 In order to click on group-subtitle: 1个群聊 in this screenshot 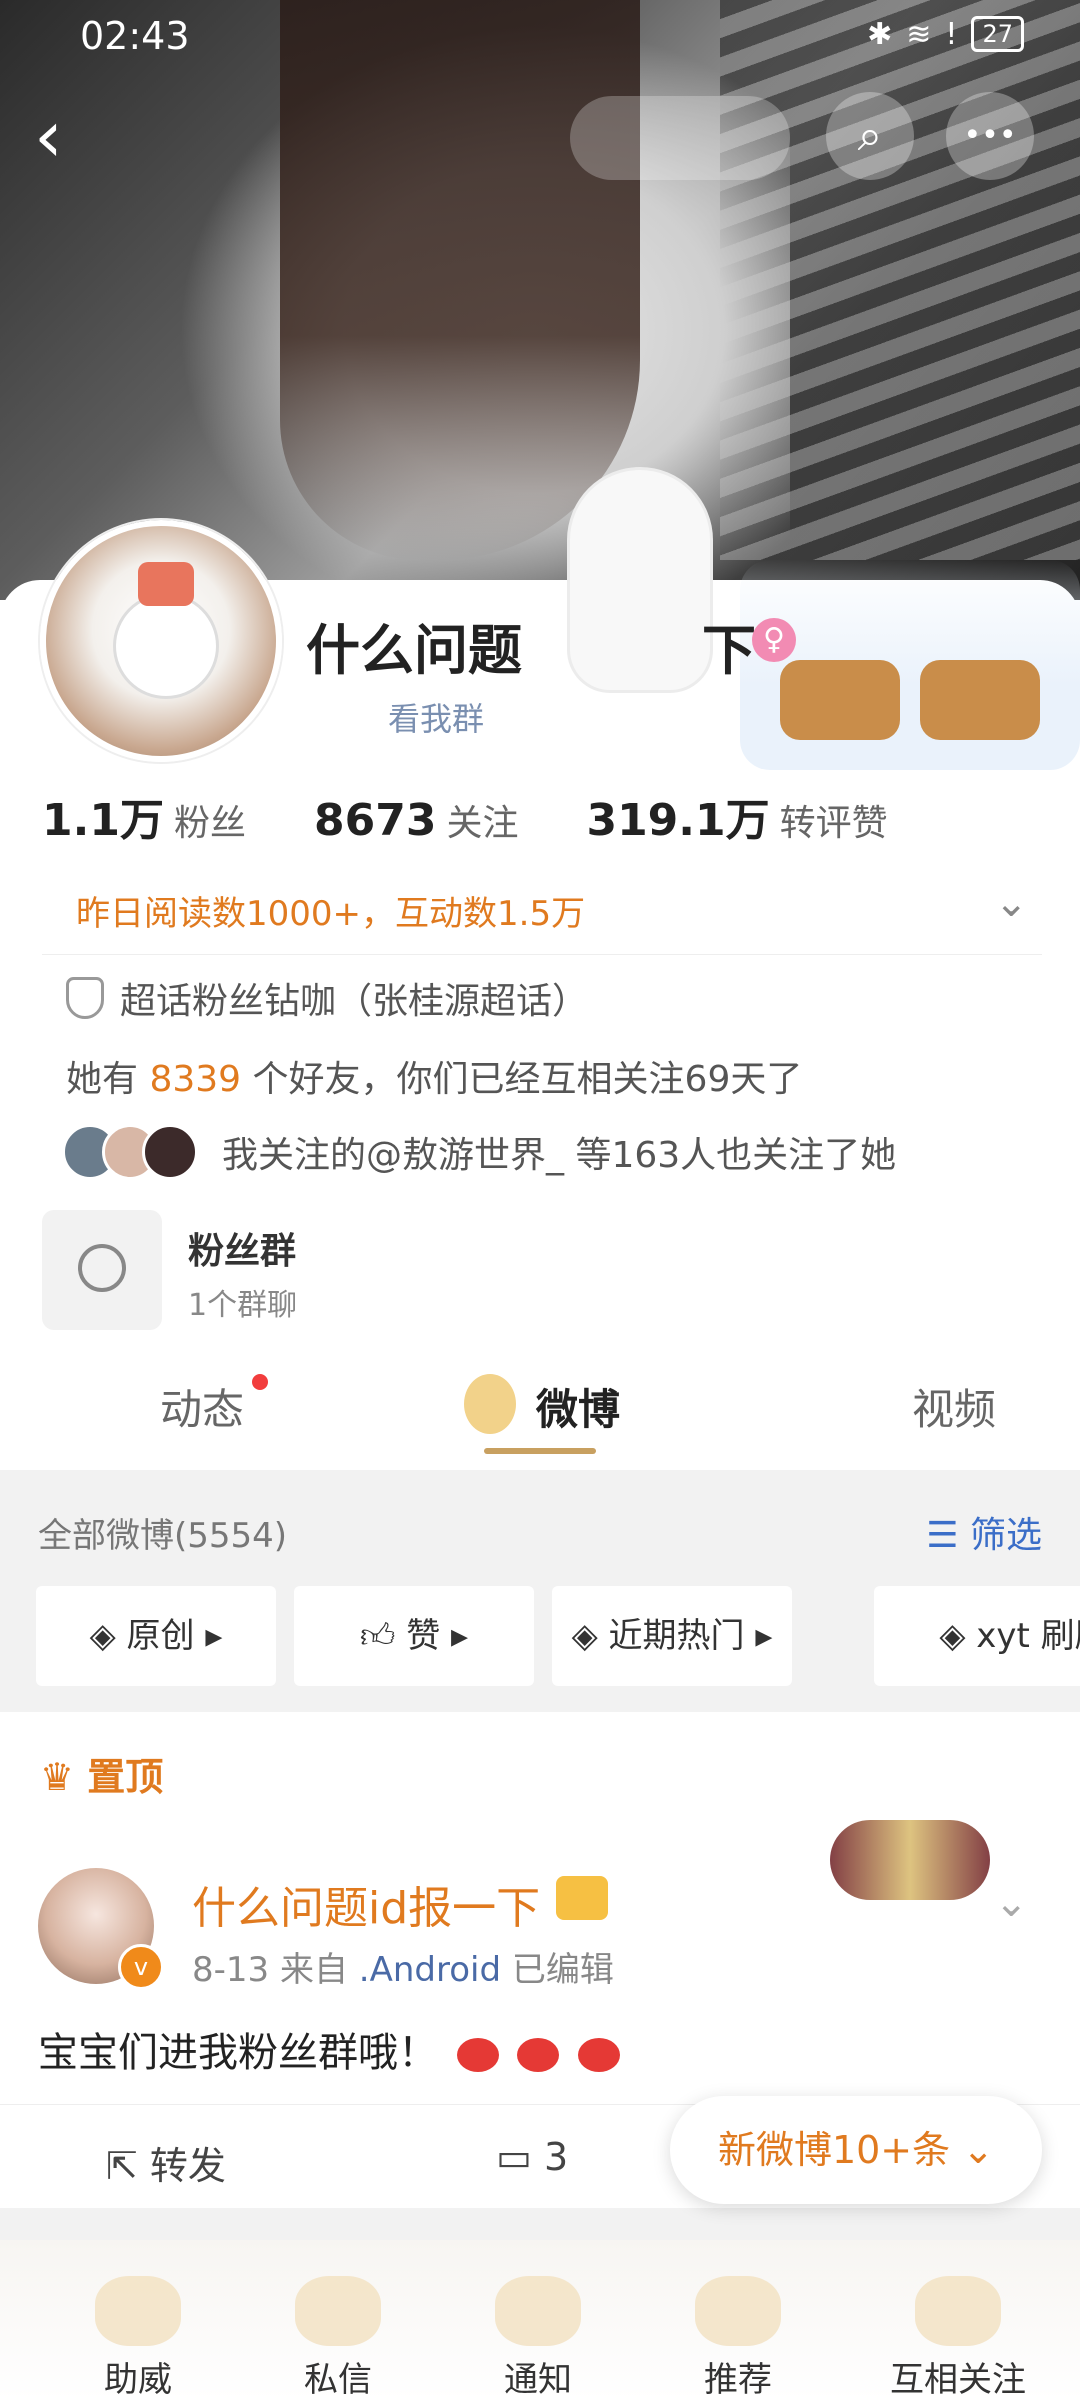, I will do `click(243, 1305)`.